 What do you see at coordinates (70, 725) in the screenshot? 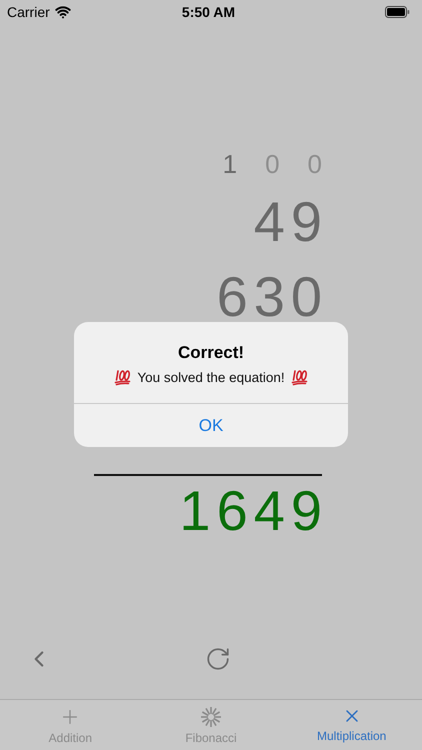
I see `tab: Addition` at bounding box center [70, 725].